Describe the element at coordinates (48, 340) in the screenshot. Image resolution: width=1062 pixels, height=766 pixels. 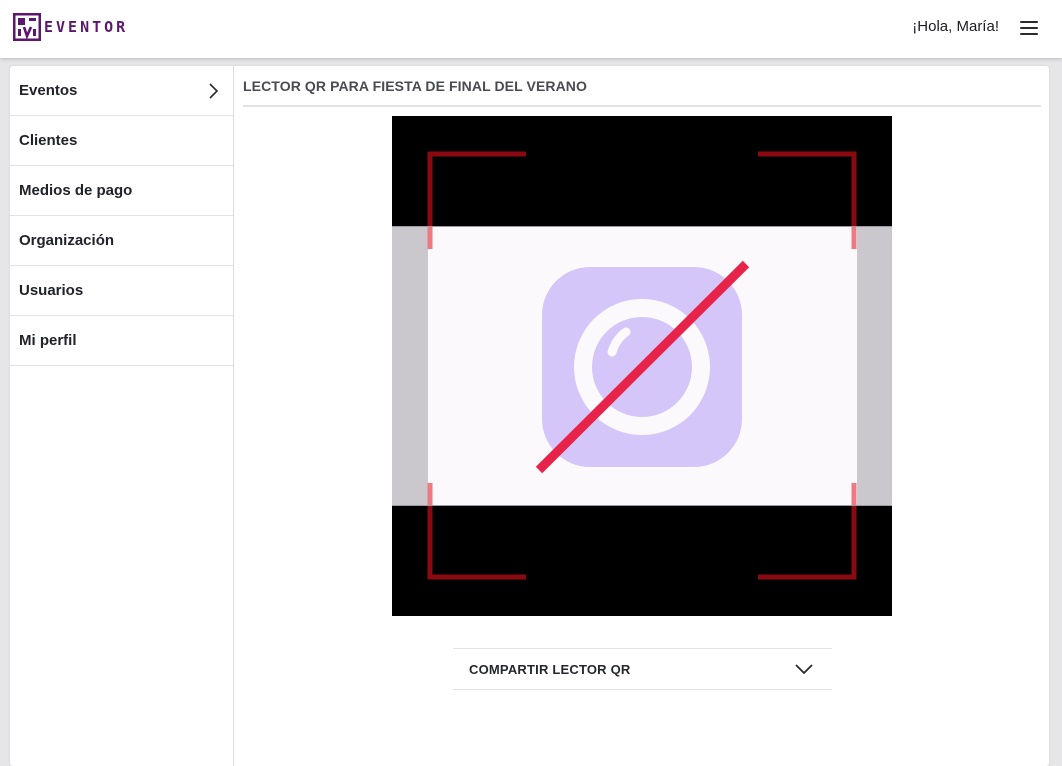
I see `sidebar-item-label: Mi perfil` at that location.